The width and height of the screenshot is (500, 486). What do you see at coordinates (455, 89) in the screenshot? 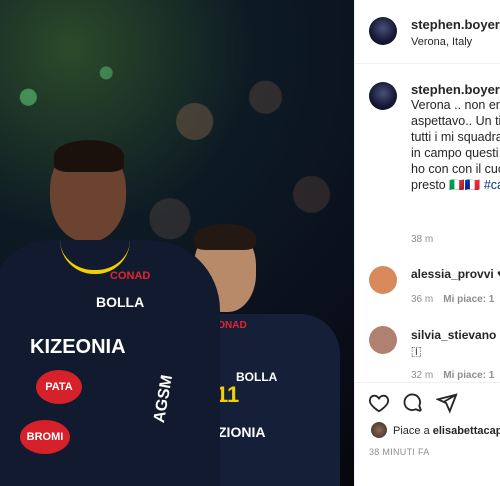
I see `caption-username: stephen.boyerne` at bounding box center [455, 89].